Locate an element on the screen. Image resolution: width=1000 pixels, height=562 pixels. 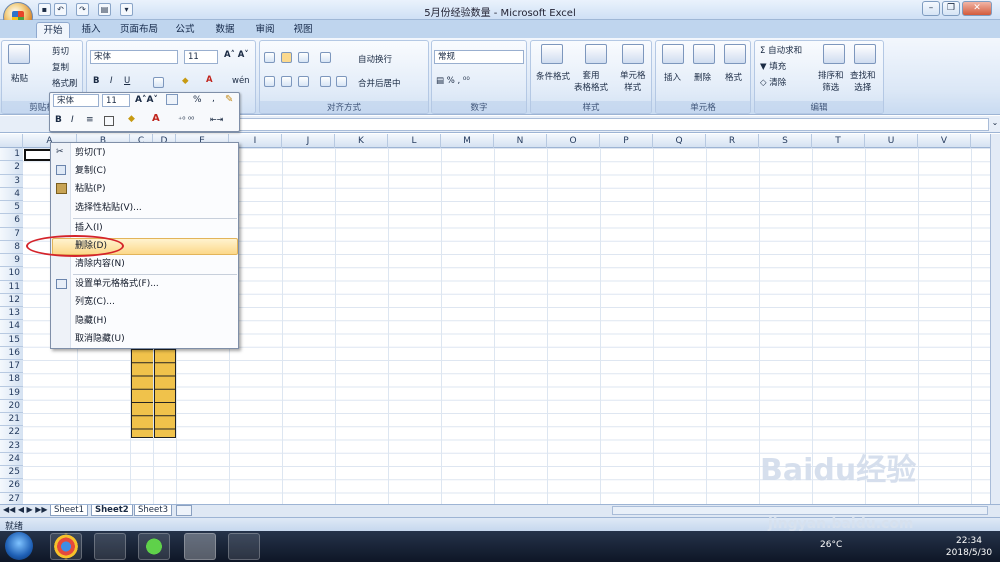
mini-decimal-icon: ⁺⁰ ⁰⁰ is located at coordinates (186, 119).